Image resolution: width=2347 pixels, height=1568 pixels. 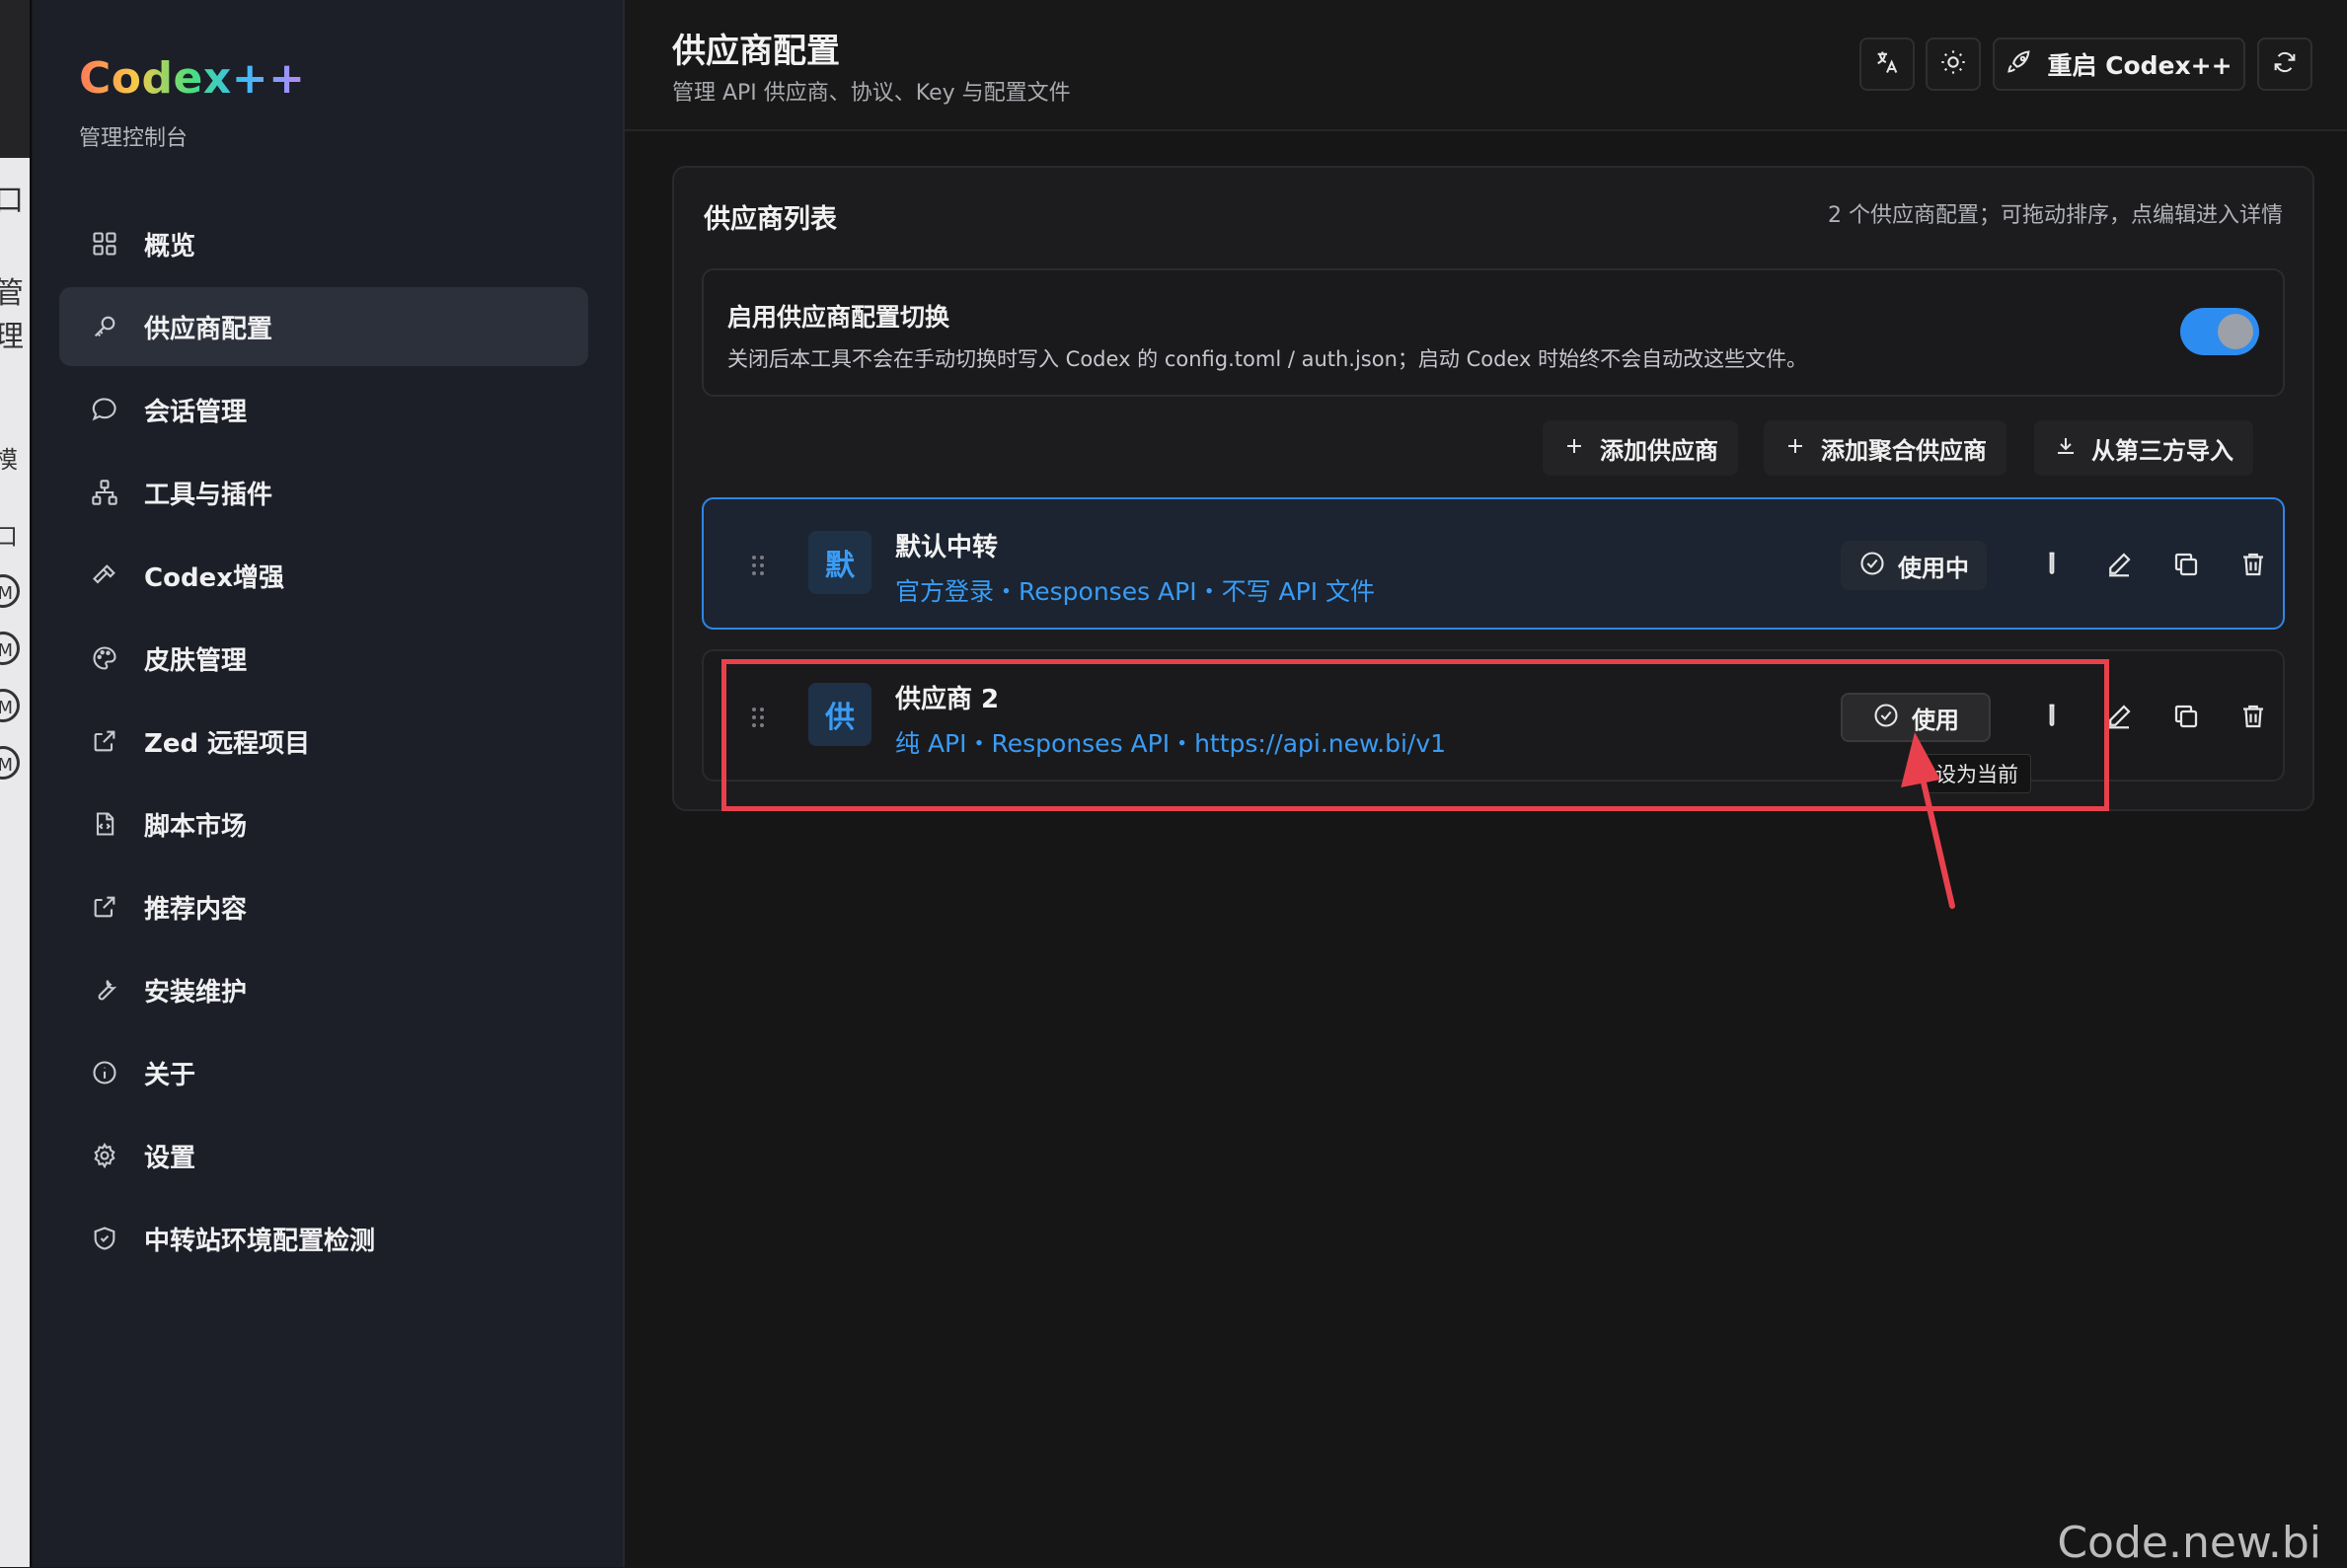 I want to click on background-fragment: 口, so click(x=9, y=537).